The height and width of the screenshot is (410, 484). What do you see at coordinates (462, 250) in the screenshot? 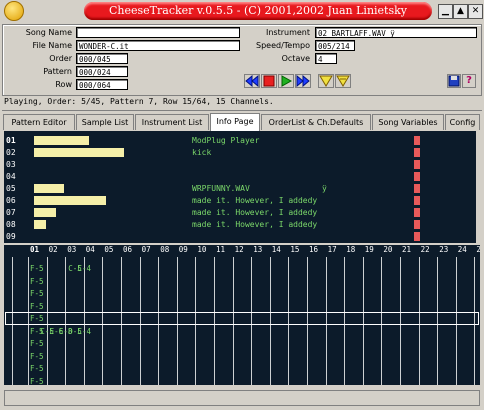
I see `channel-header: 24` at bounding box center [462, 250].